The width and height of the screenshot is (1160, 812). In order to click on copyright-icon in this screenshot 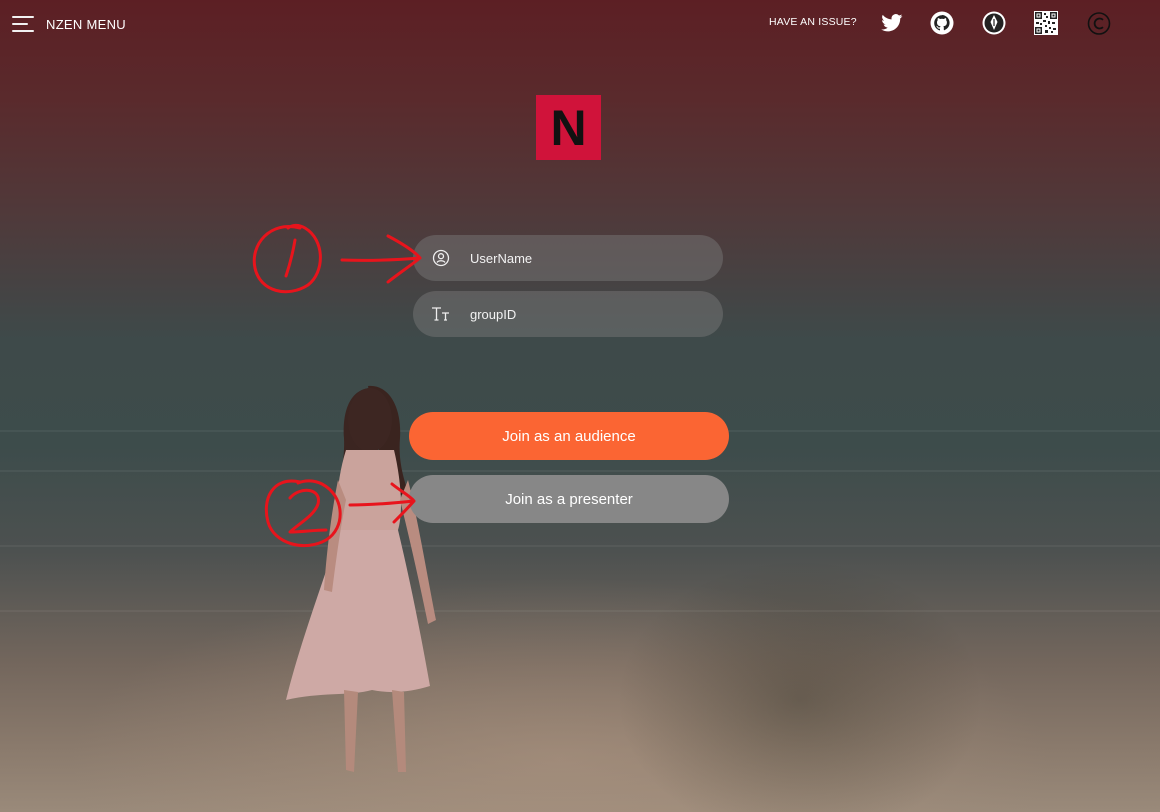, I will do `click(1099, 23)`.